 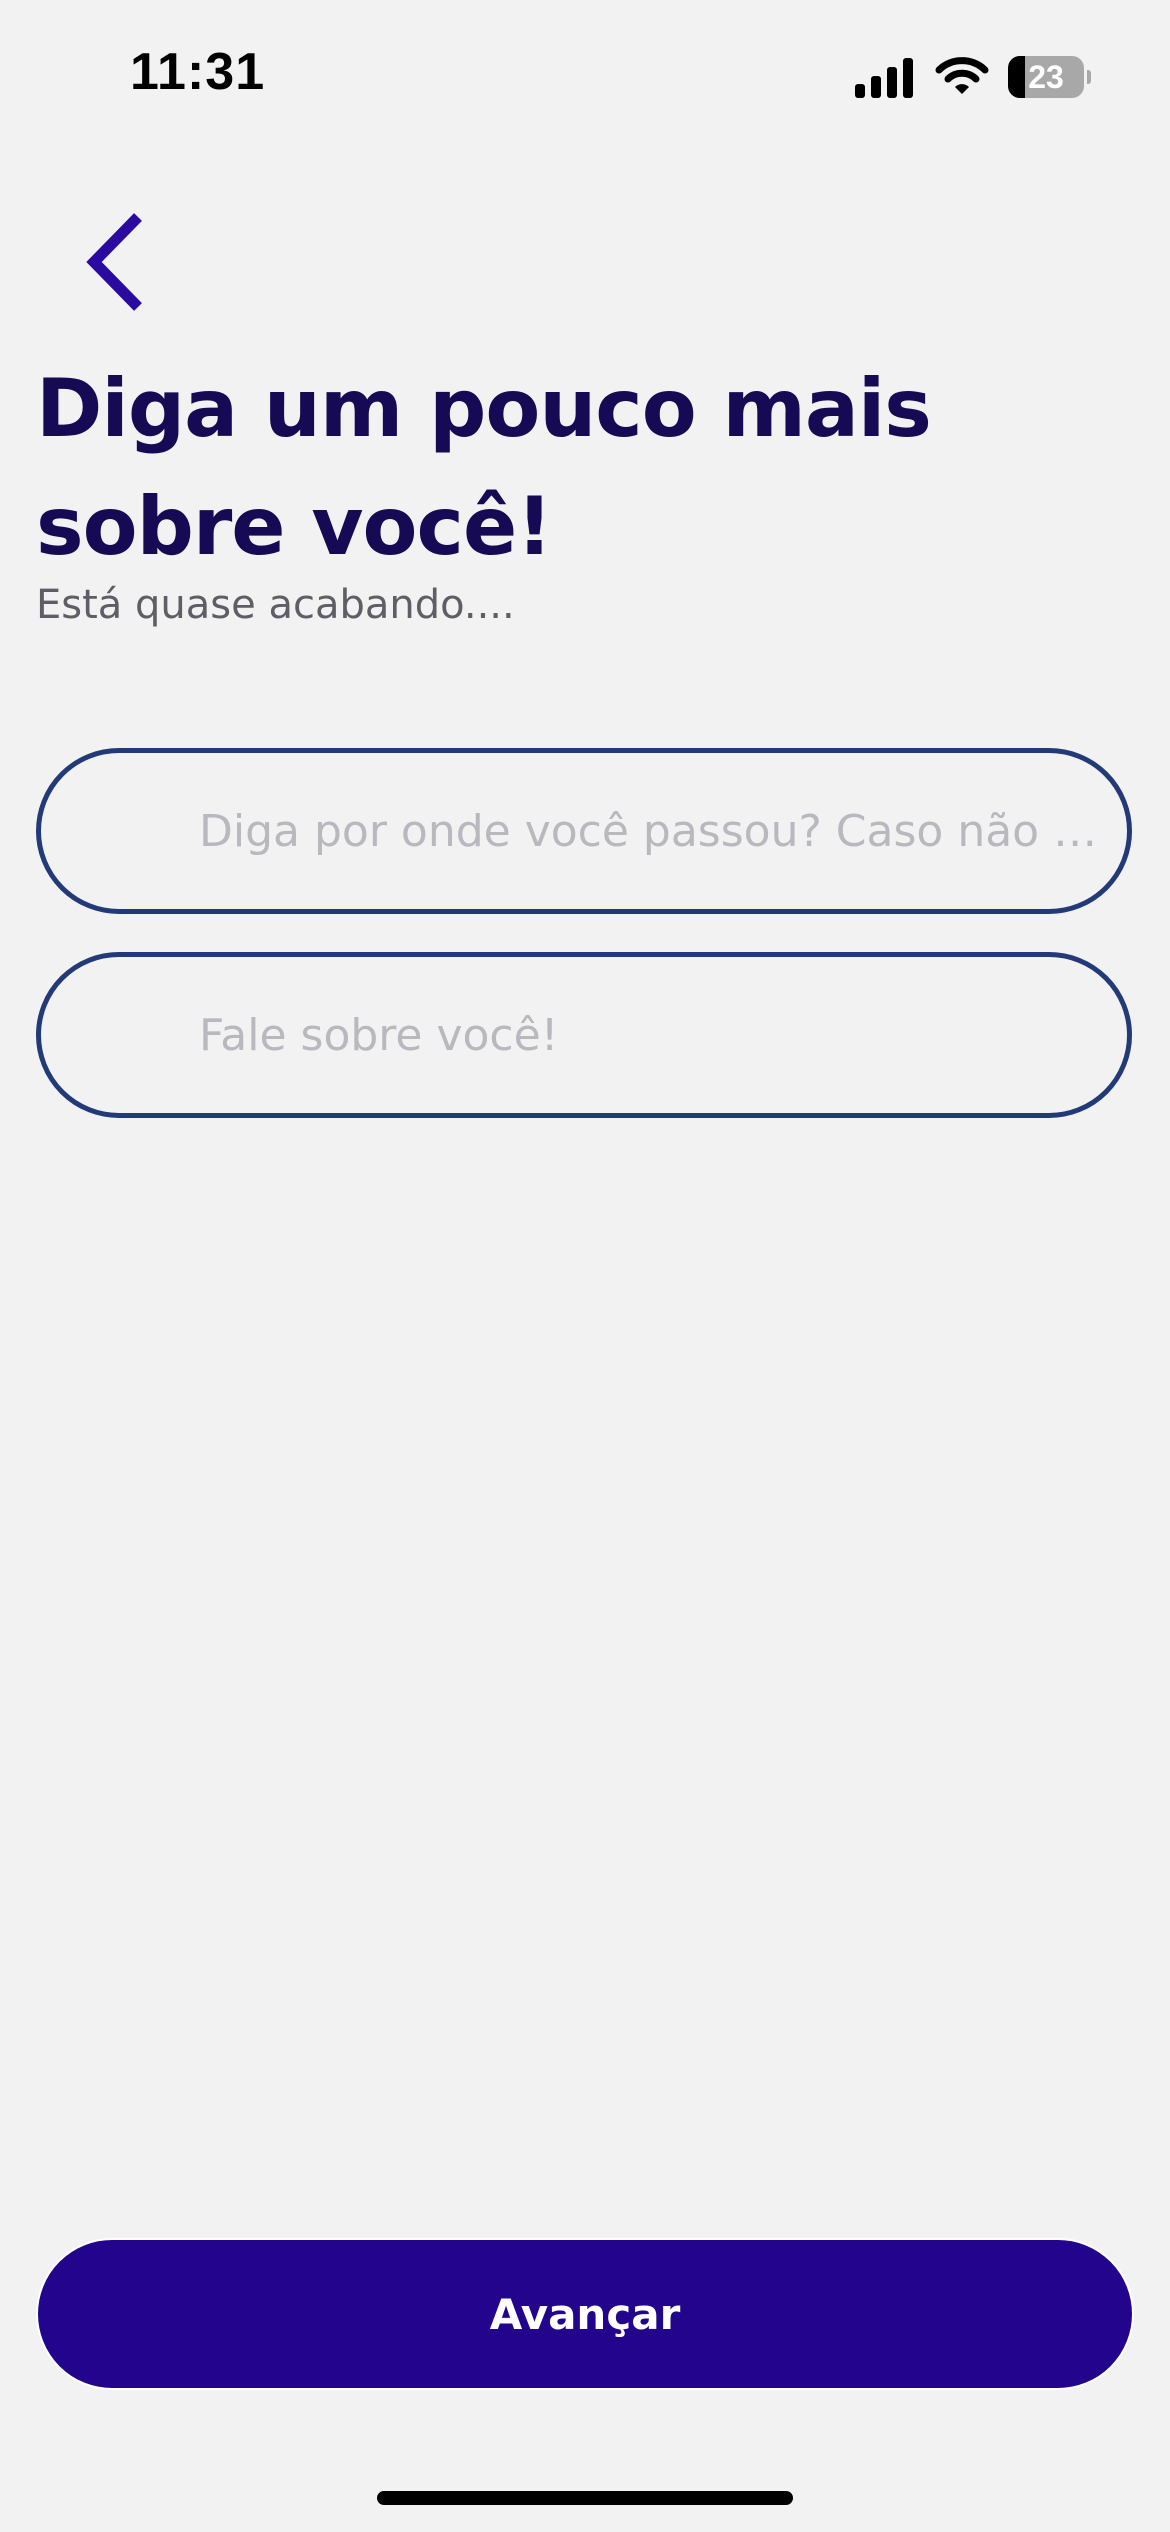 I want to click on battery-icon: 23, so click(x=1049, y=77).